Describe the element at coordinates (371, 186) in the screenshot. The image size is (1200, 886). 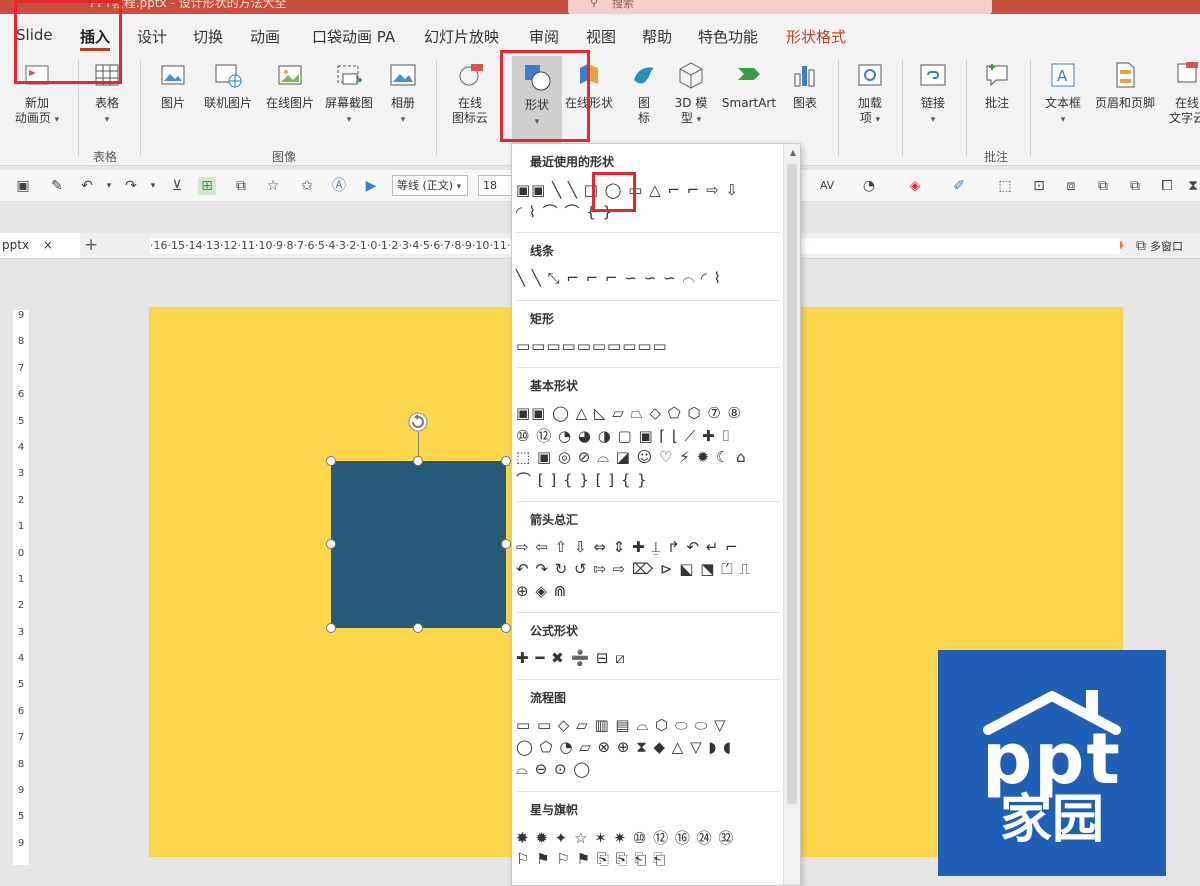
I see `play-box-icon: ▶` at that location.